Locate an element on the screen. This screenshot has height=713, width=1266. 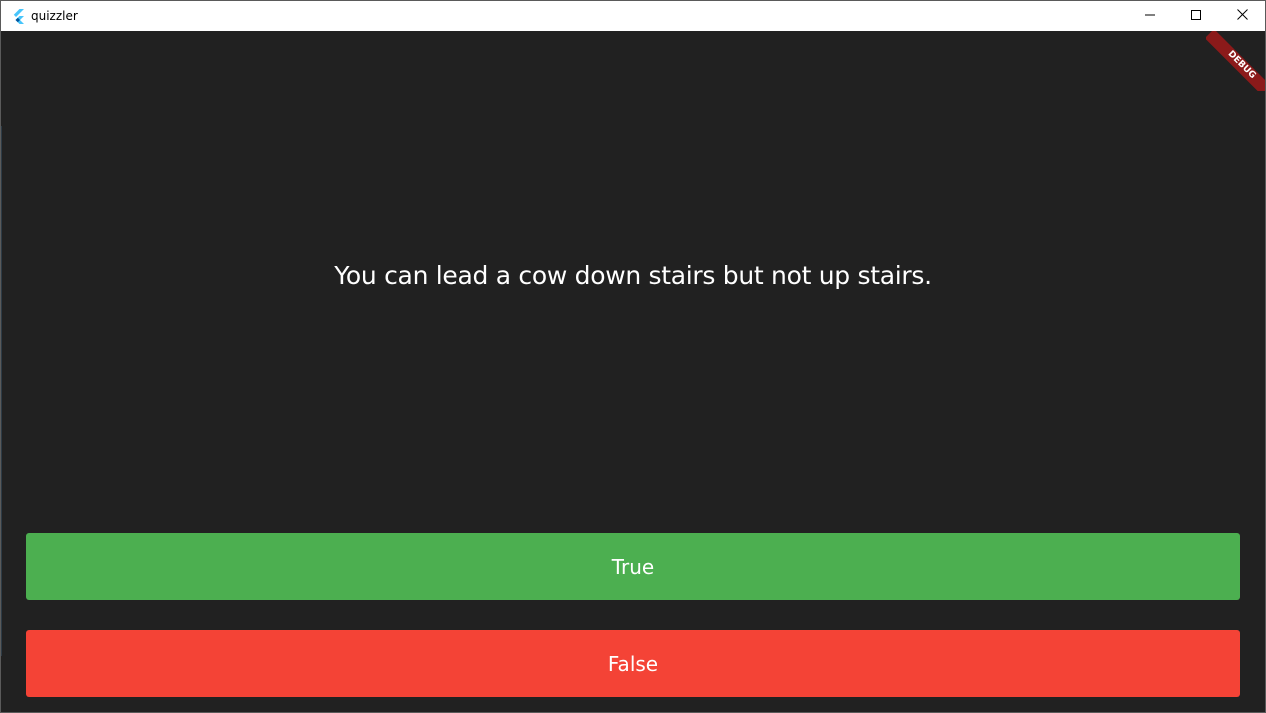
close-button is located at coordinates (1242, 16).